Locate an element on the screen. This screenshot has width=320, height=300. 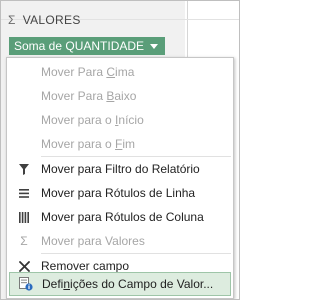
menu-item-move-to-end: Mover para o Fim is located at coordinates (120, 144).